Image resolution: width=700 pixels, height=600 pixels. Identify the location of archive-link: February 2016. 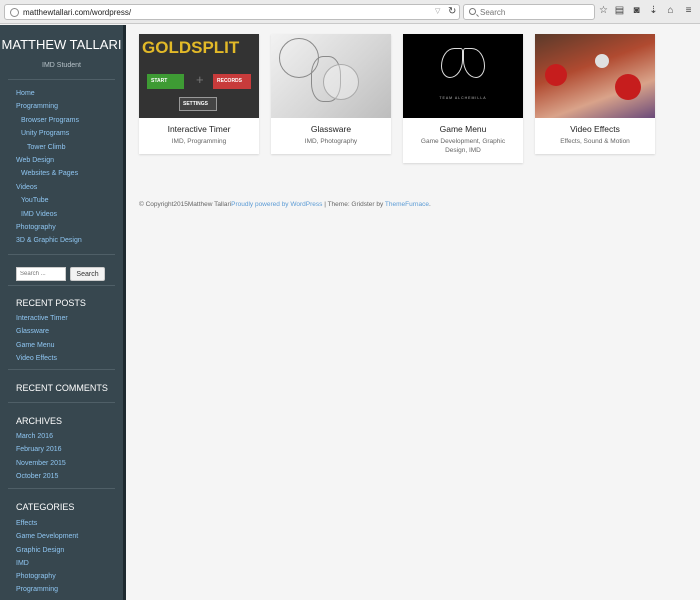
(41, 449).